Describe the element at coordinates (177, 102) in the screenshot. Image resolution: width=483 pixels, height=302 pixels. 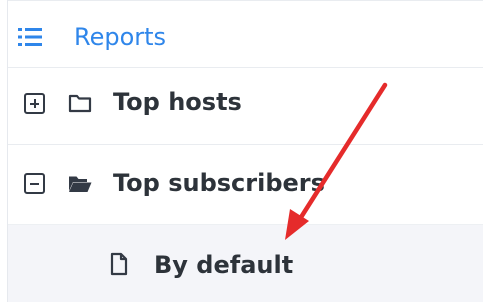
I see `tree-item-label: Top hosts` at that location.